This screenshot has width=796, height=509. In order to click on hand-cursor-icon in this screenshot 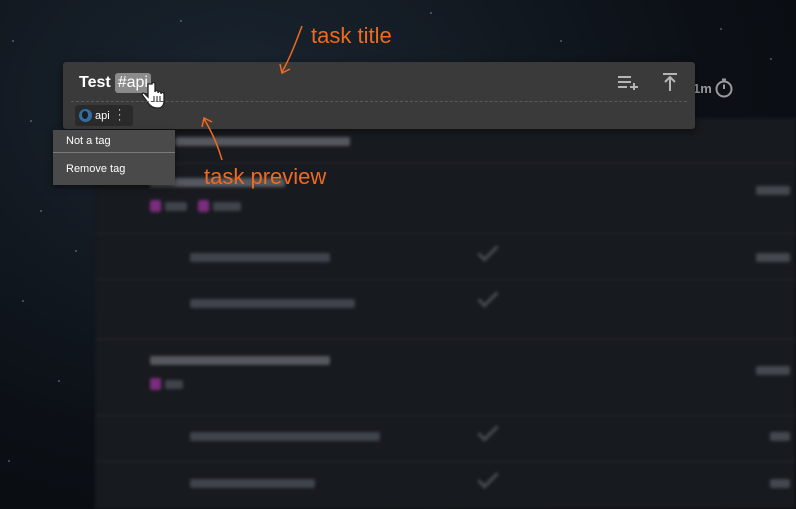, I will do `click(153, 95)`.